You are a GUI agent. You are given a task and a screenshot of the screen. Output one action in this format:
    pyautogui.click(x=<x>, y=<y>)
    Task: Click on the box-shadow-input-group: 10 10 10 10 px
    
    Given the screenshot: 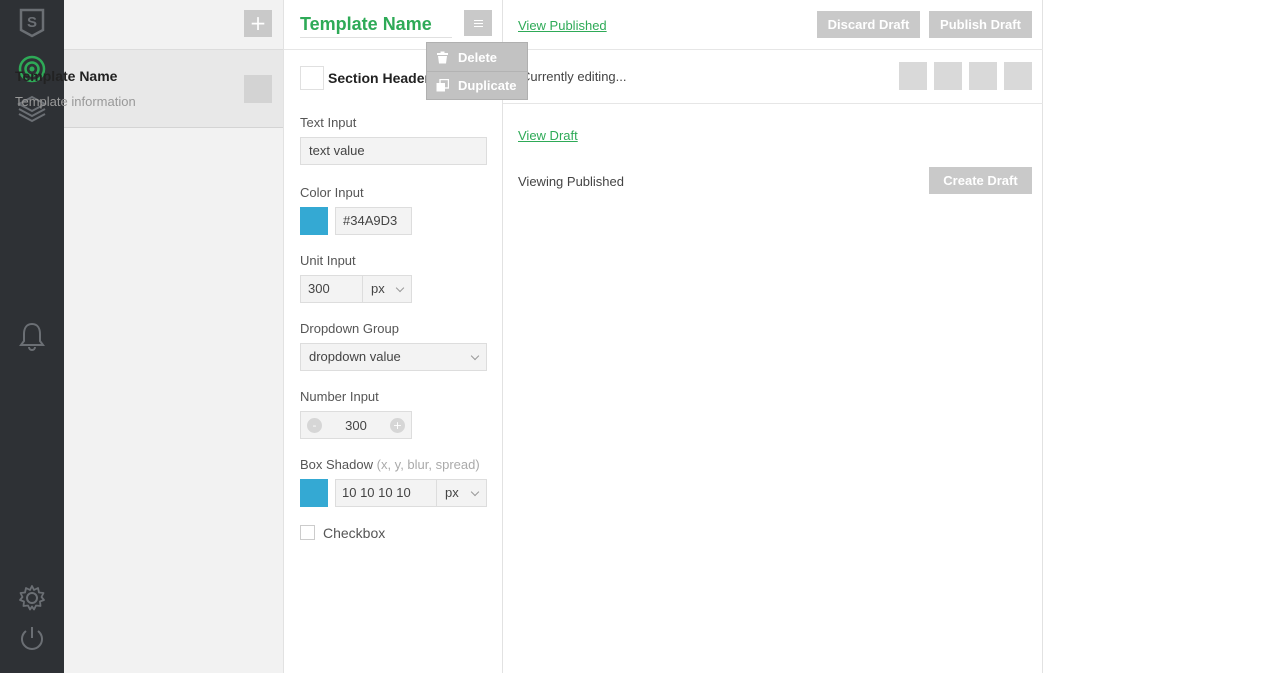 What is the action you would take?
    pyautogui.click(x=411, y=493)
    